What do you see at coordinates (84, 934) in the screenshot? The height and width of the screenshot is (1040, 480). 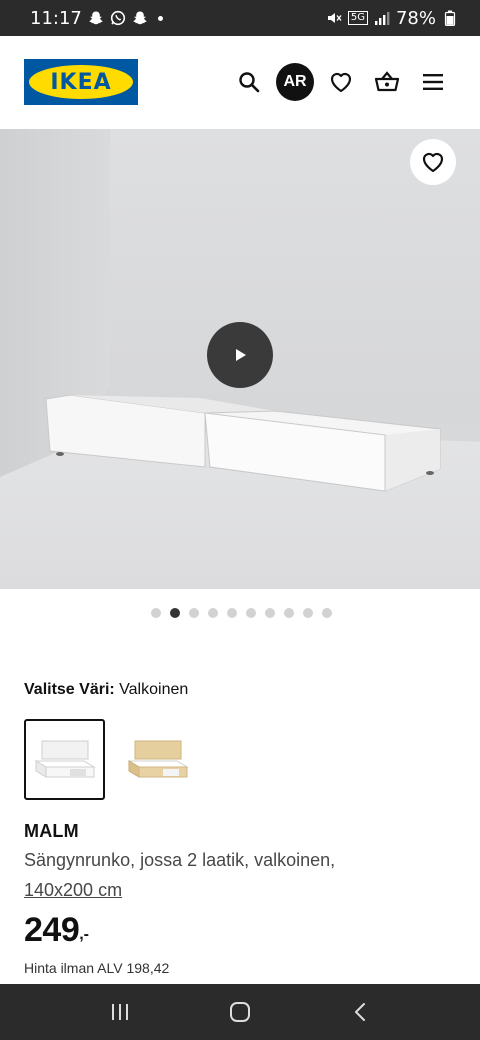 I see `price-suffix: ,-` at bounding box center [84, 934].